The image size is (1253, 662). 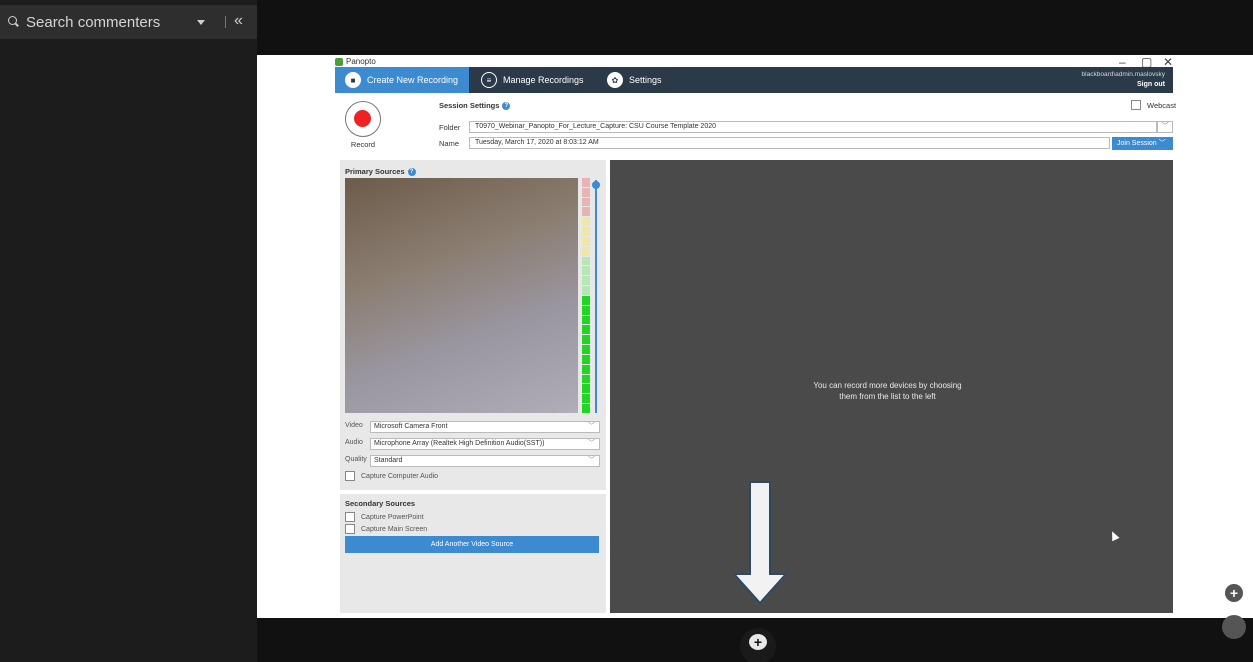 I want to click on divider, so click(x=225, y=22).